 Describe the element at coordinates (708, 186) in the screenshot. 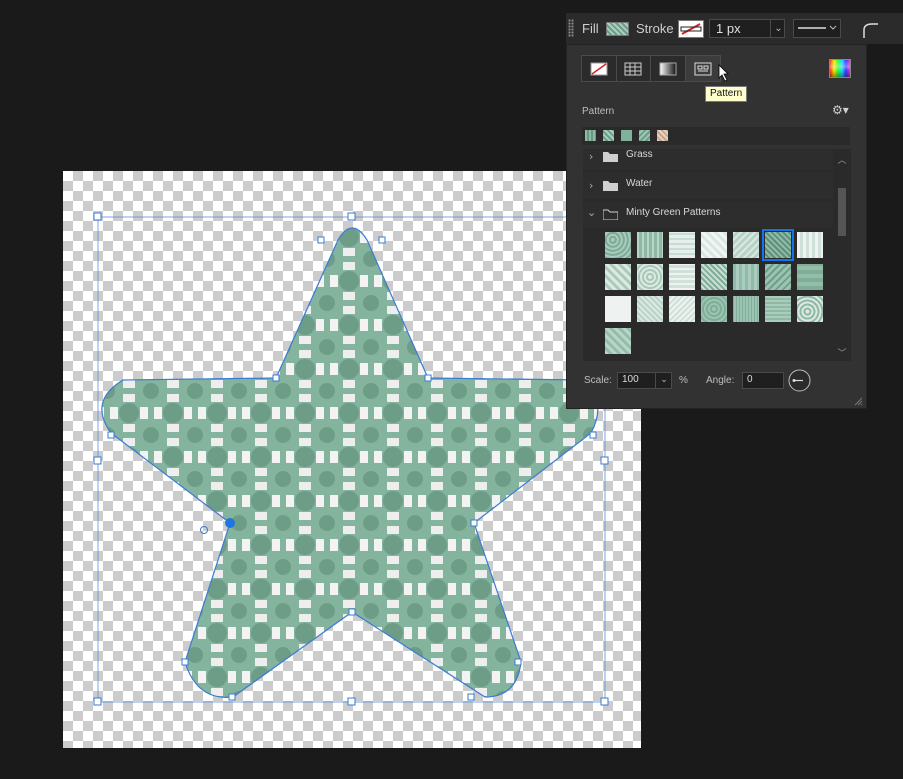

I see `folder-water: › Water` at that location.